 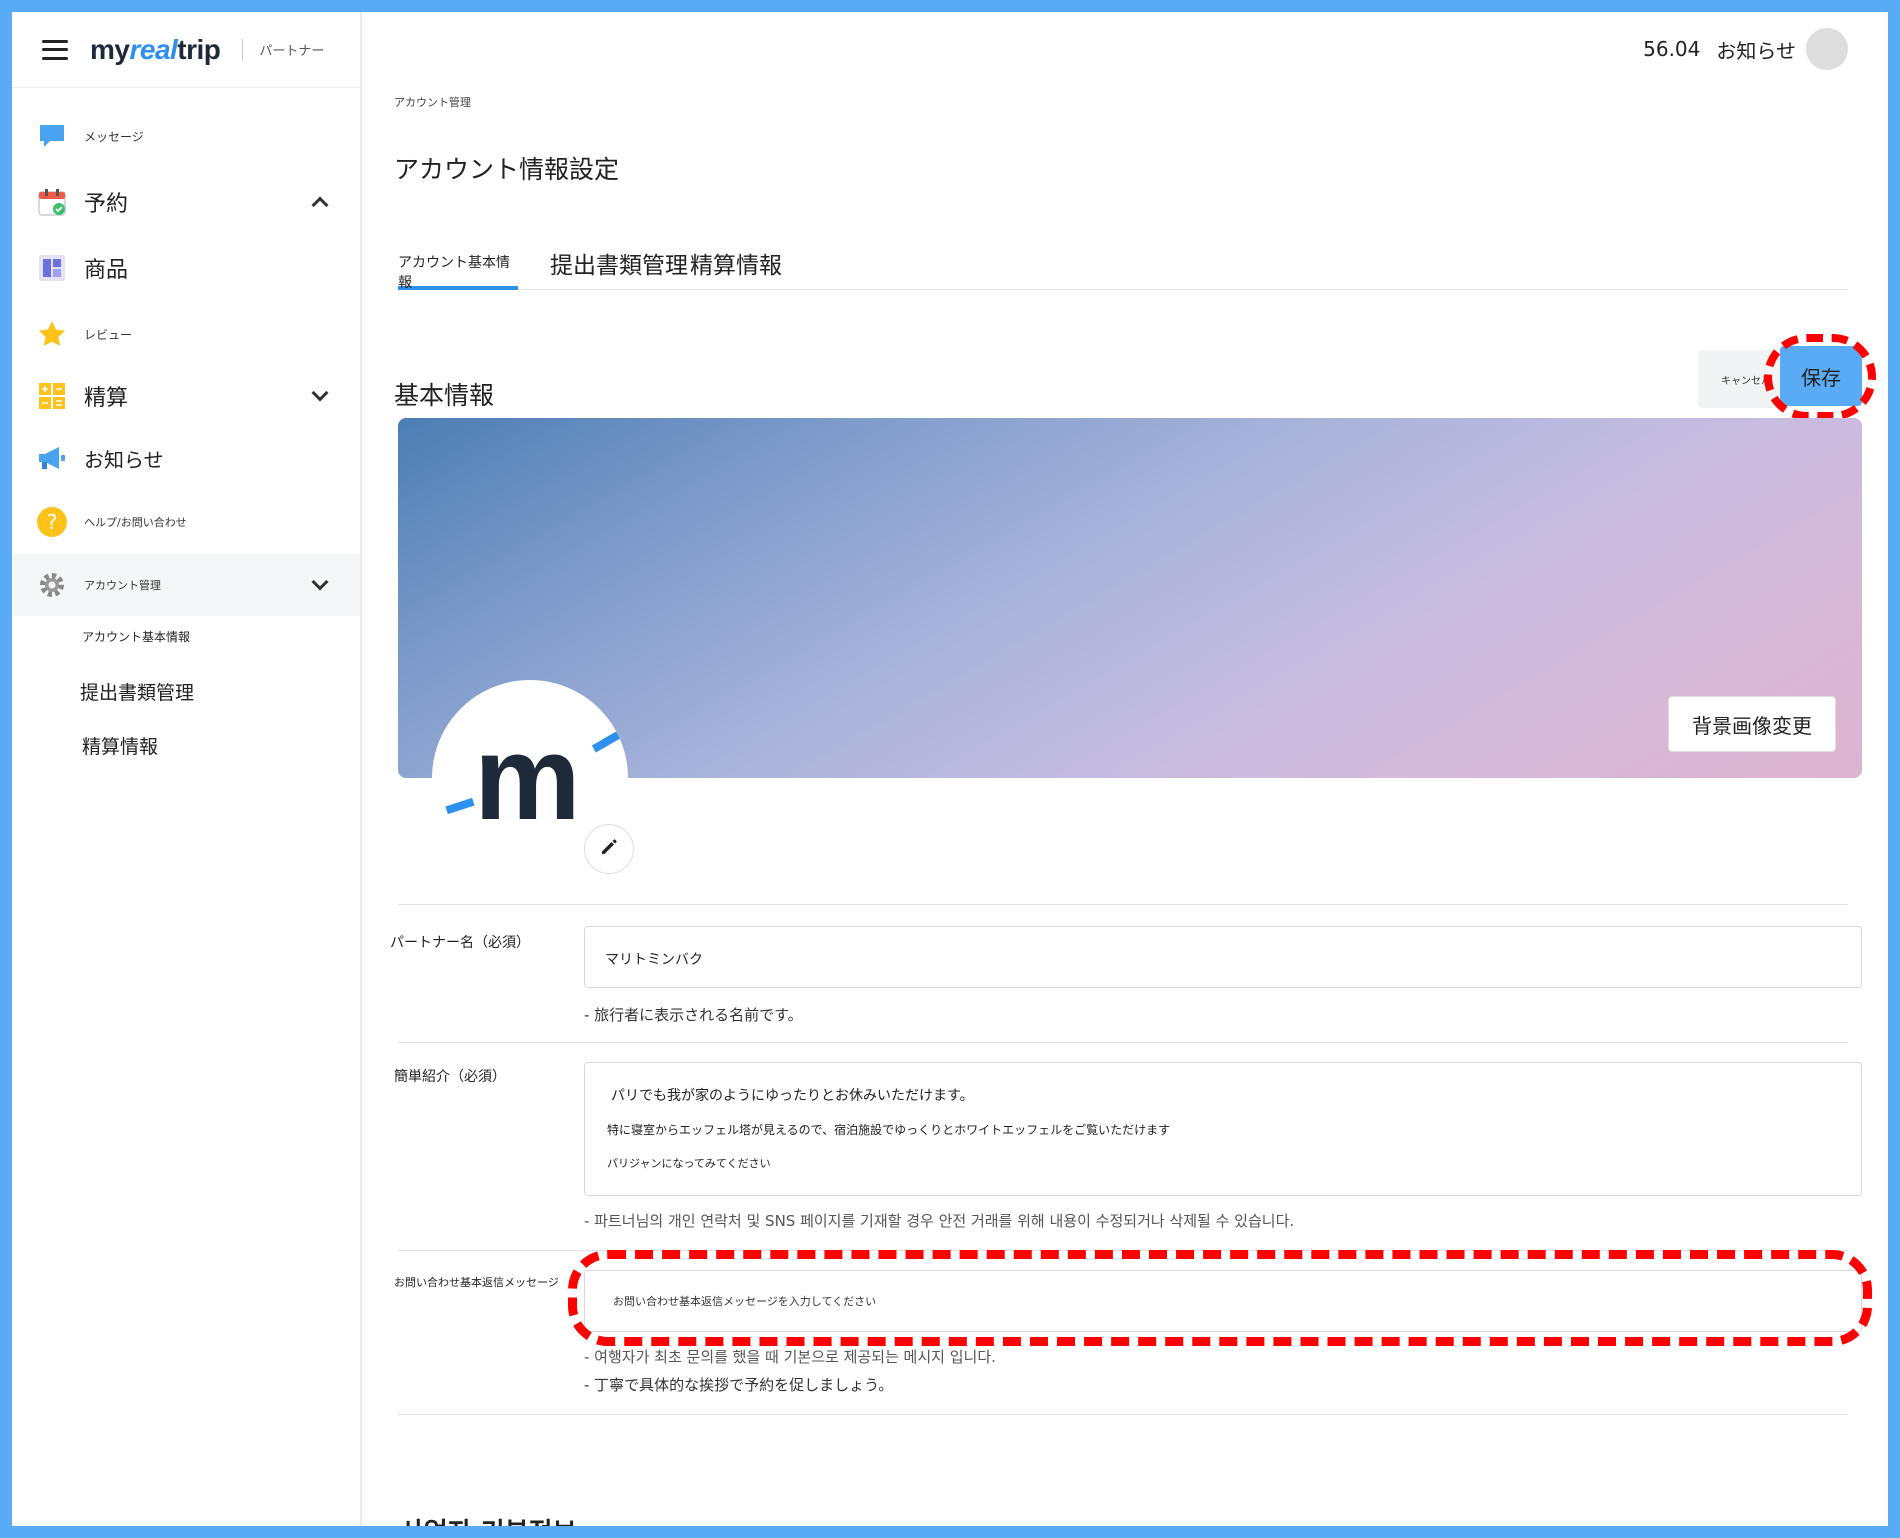 I want to click on inquiry-message-field: お問い合わせ基本返信メッセージを入力してください, so click(x=1223, y=1301).